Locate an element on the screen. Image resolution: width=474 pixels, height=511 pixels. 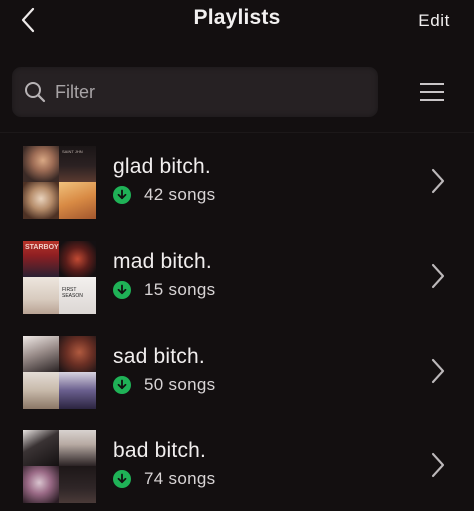
album-art-tile: STARBOY is located at coordinates (41, 259).